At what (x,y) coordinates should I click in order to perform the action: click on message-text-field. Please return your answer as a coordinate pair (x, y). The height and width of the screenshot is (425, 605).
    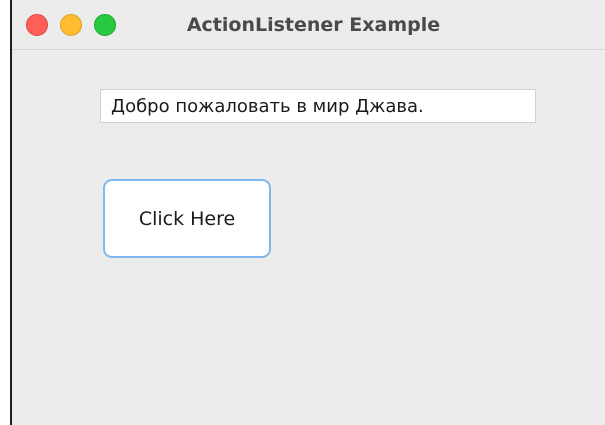
    Looking at the image, I should click on (318, 106).